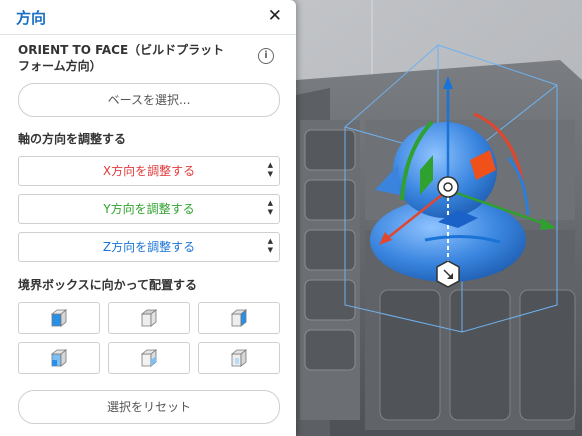 The width and height of the screenshot is (582, 436). I want to click on rotate-handle-icon, so click(448, 187).